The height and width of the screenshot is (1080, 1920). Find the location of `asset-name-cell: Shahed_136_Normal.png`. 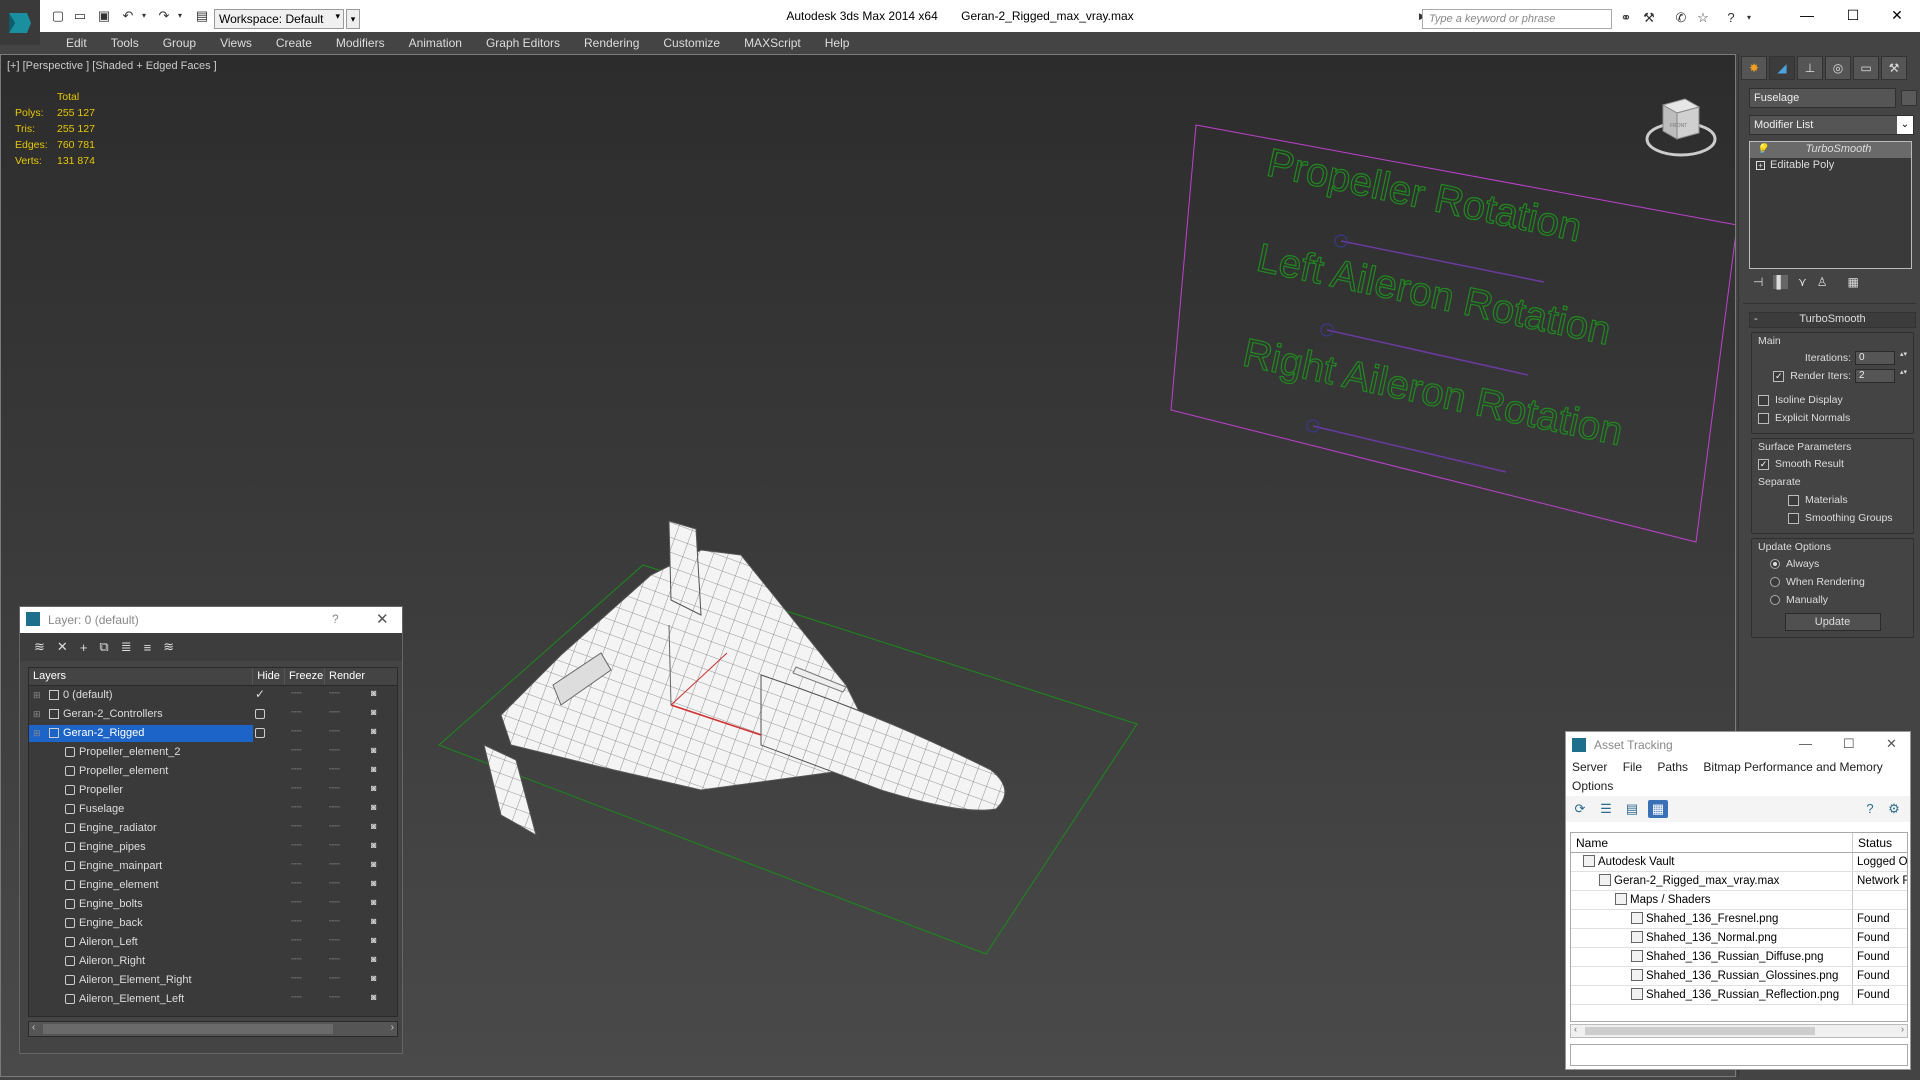

asset-name-cell: Shahed_136_Normal.png is located at coordinates (1712, 938).